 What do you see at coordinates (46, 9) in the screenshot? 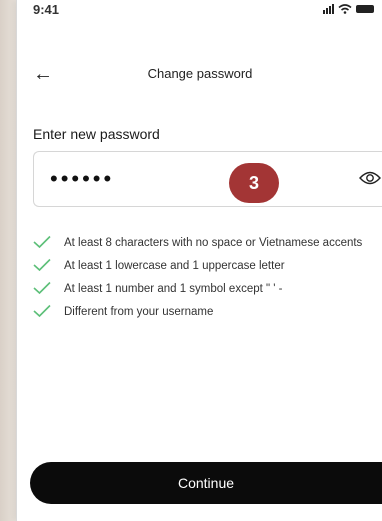
I see `status-time: 9:41` at bounding box center [46, 9].